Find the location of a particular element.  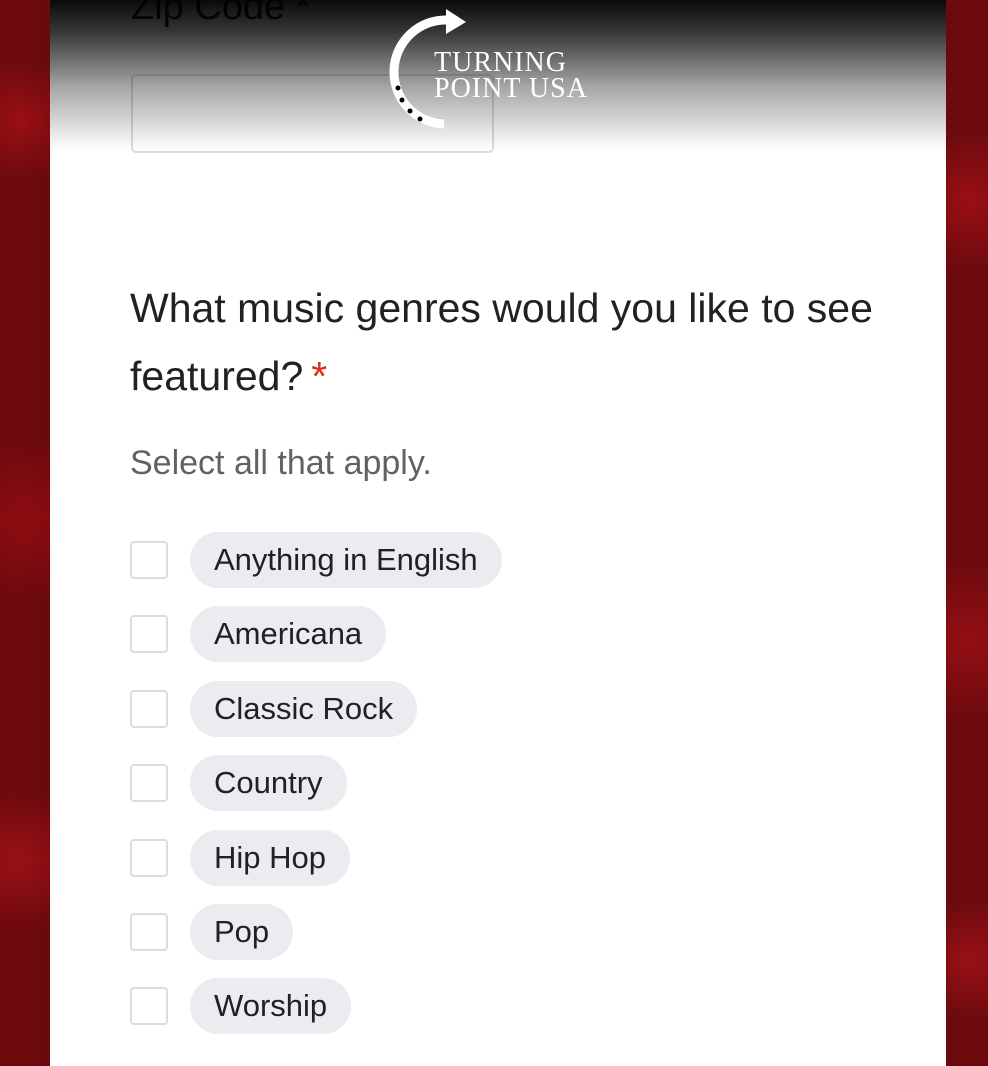

turning-point-logo-text: TURNING POINT USA is located at coordinates (511, 75).